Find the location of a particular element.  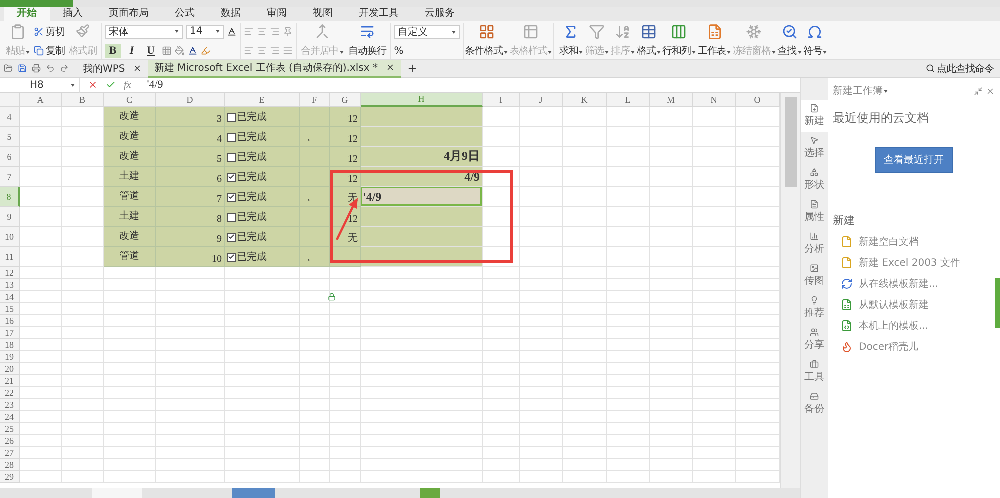

new-document-link: 从默认模板新建 is located at coordinates (914, 305).